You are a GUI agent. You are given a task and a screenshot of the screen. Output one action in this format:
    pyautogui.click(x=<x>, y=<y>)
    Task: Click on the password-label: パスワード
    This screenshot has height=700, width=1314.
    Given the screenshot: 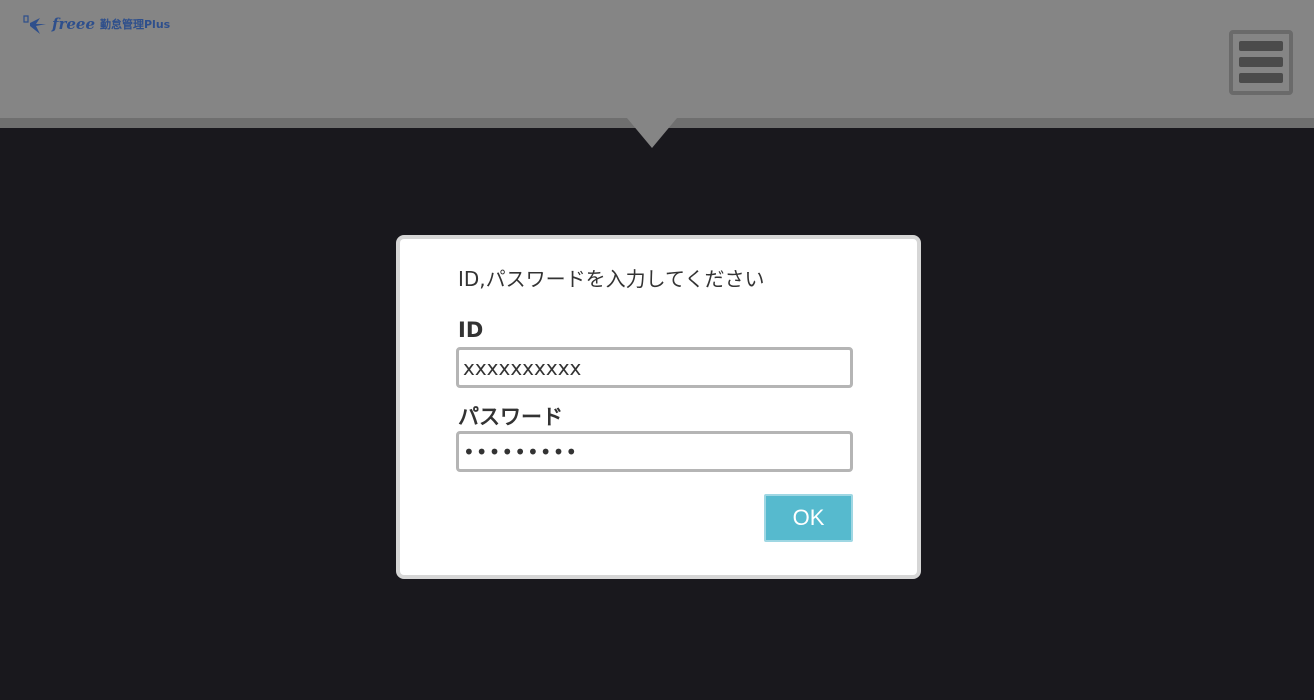 What is the action you would take?
    pyautogui.click(x=510, y=417)
    